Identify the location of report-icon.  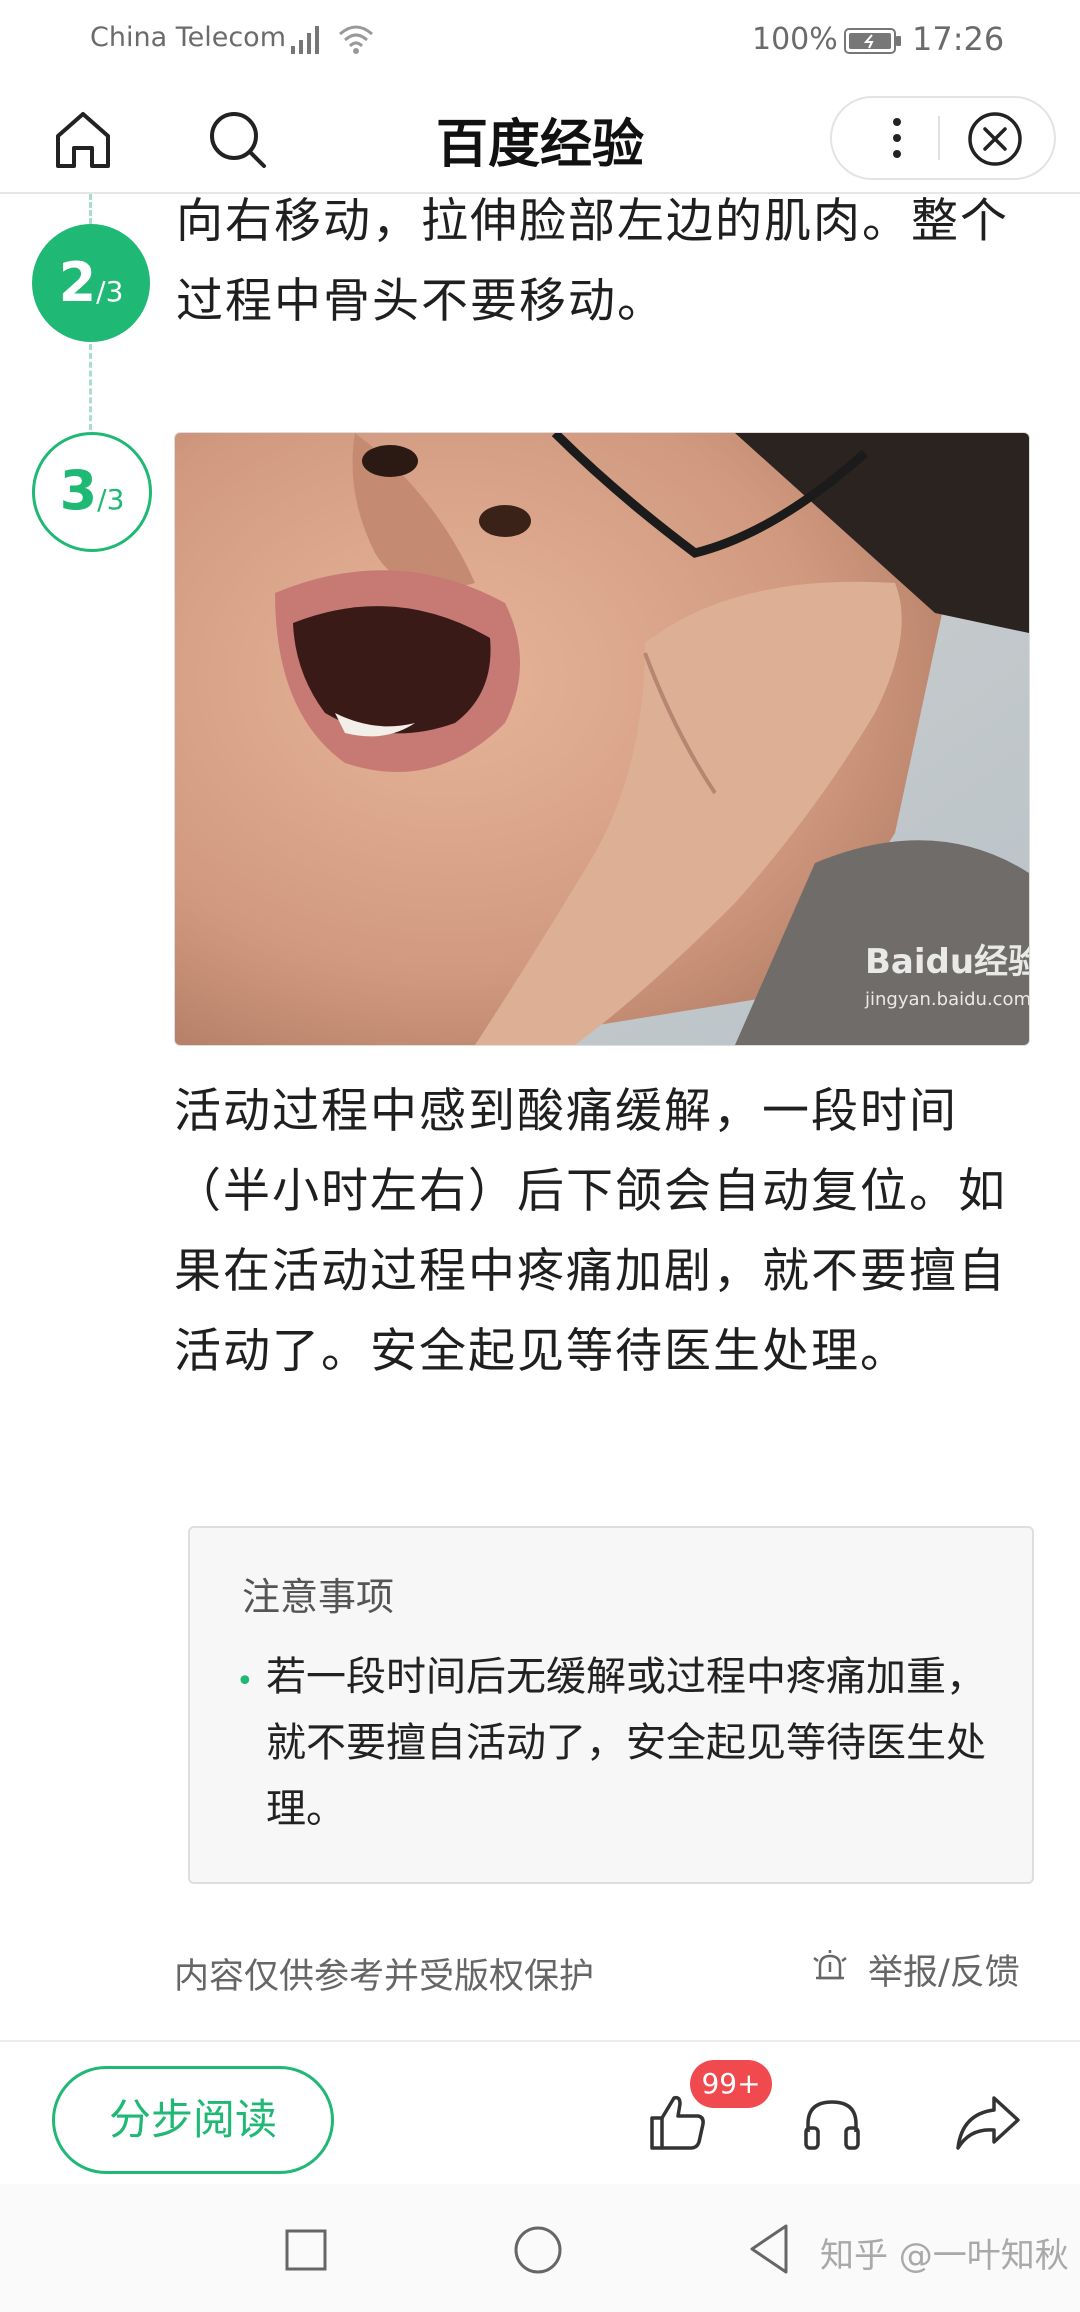
(830, 1968).